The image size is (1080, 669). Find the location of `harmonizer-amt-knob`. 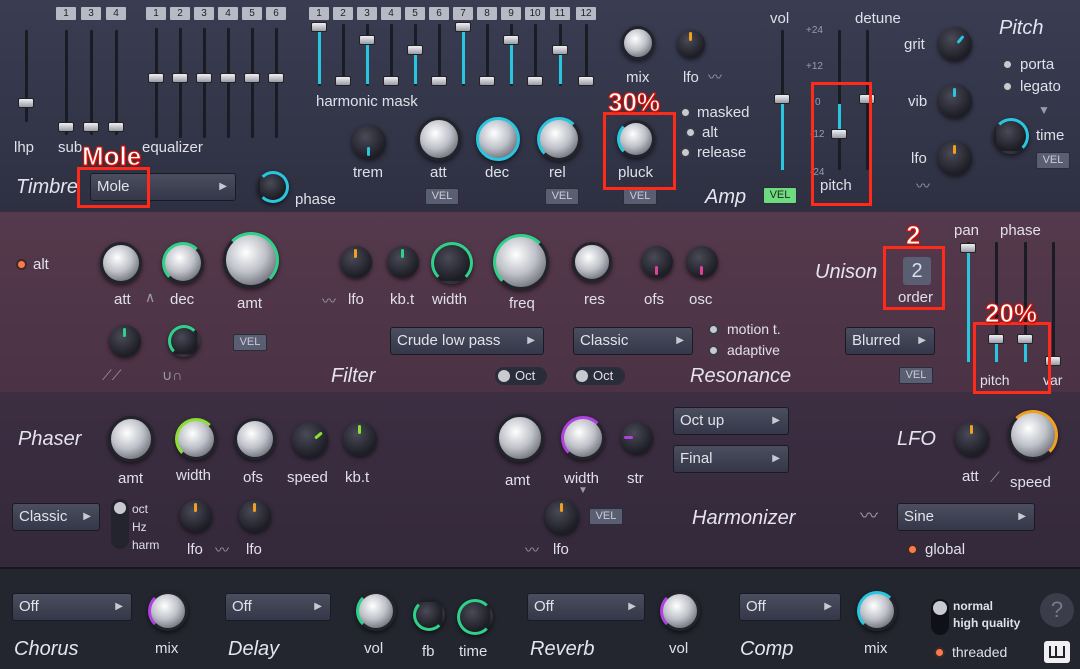

harmonizer-amt-knob is located at coordinates (520, 438).